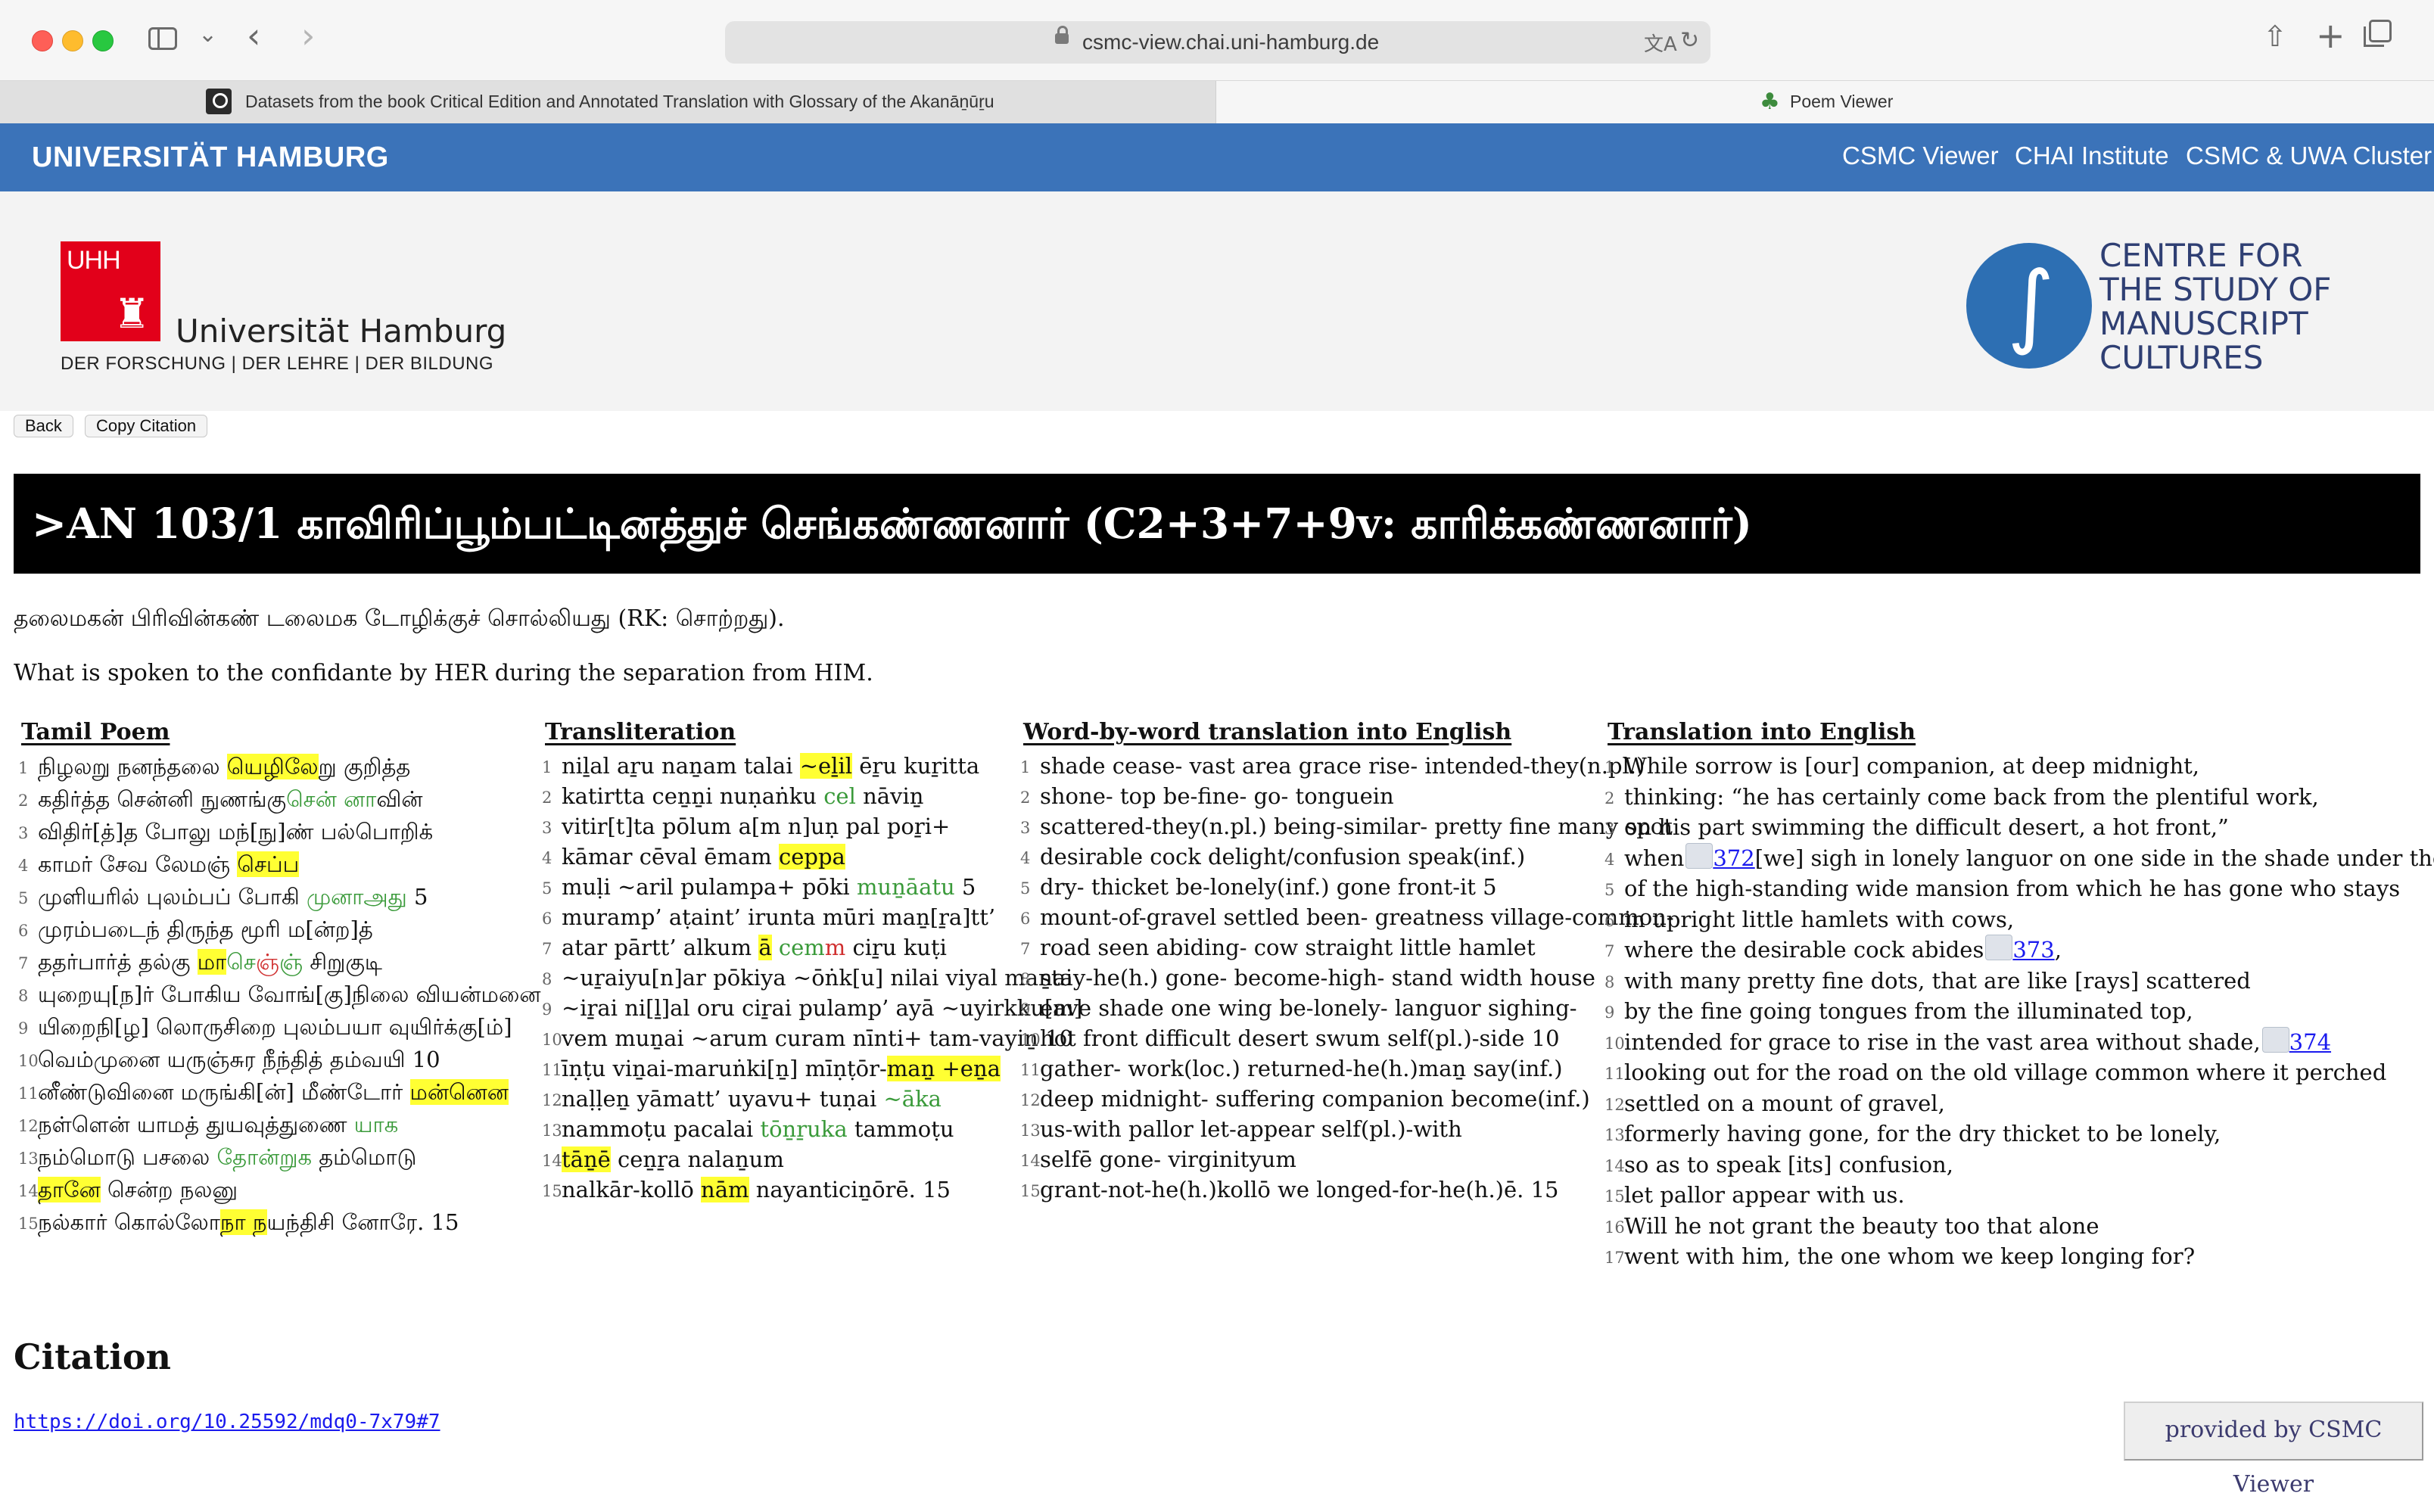 The image size is (2434, 1512). I want to click on tab-poem-viewer: ♣ Poem Viewer, so click(1825, 102).